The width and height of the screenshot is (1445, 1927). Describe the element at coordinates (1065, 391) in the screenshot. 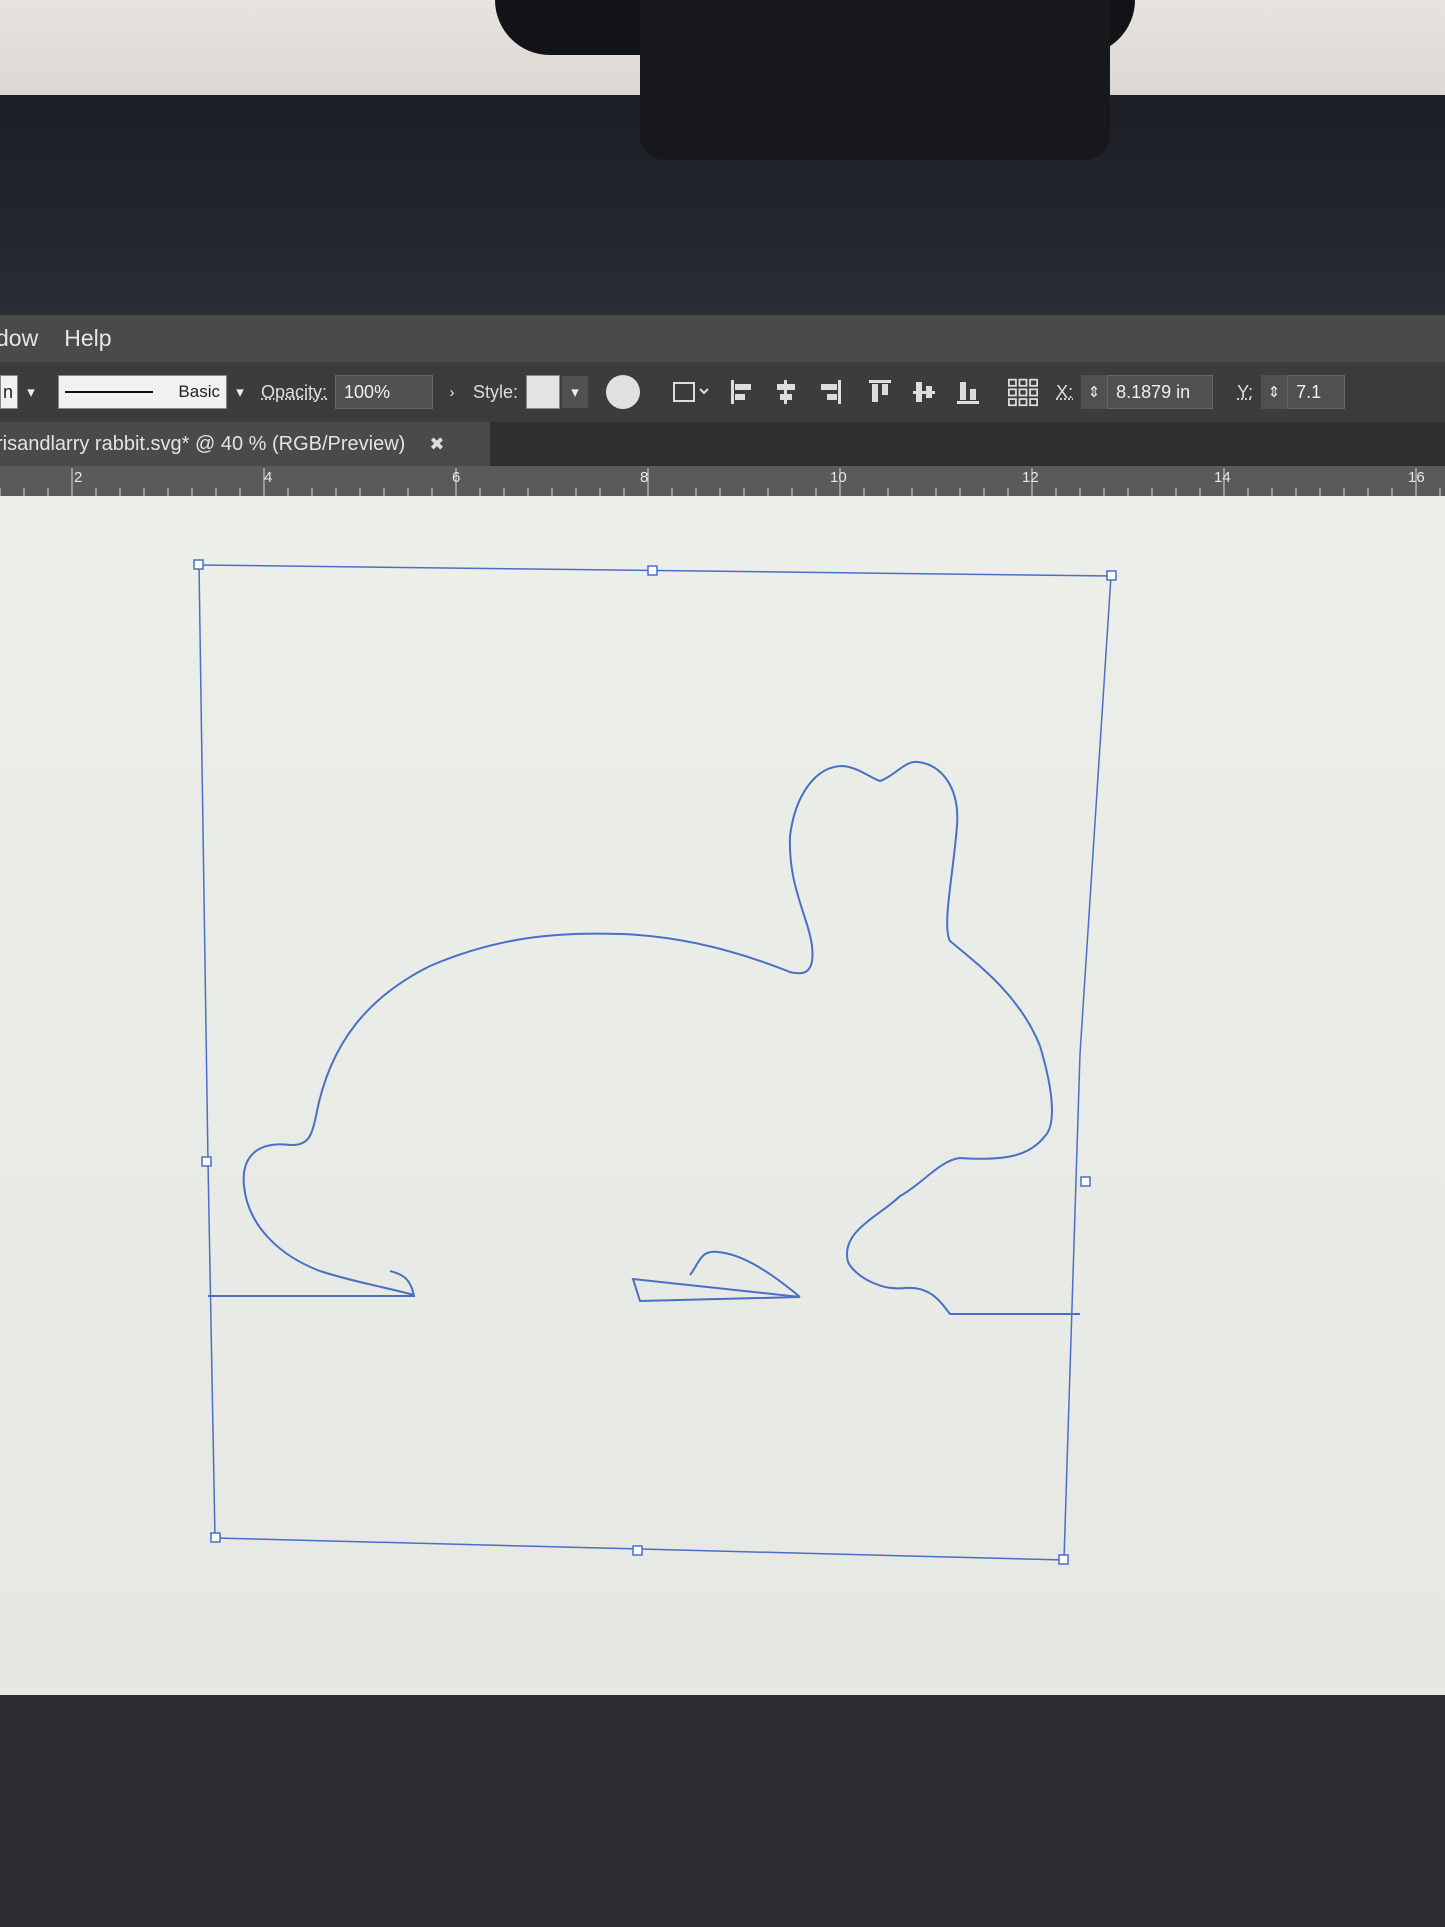

I see `x-label: X:` at that location.